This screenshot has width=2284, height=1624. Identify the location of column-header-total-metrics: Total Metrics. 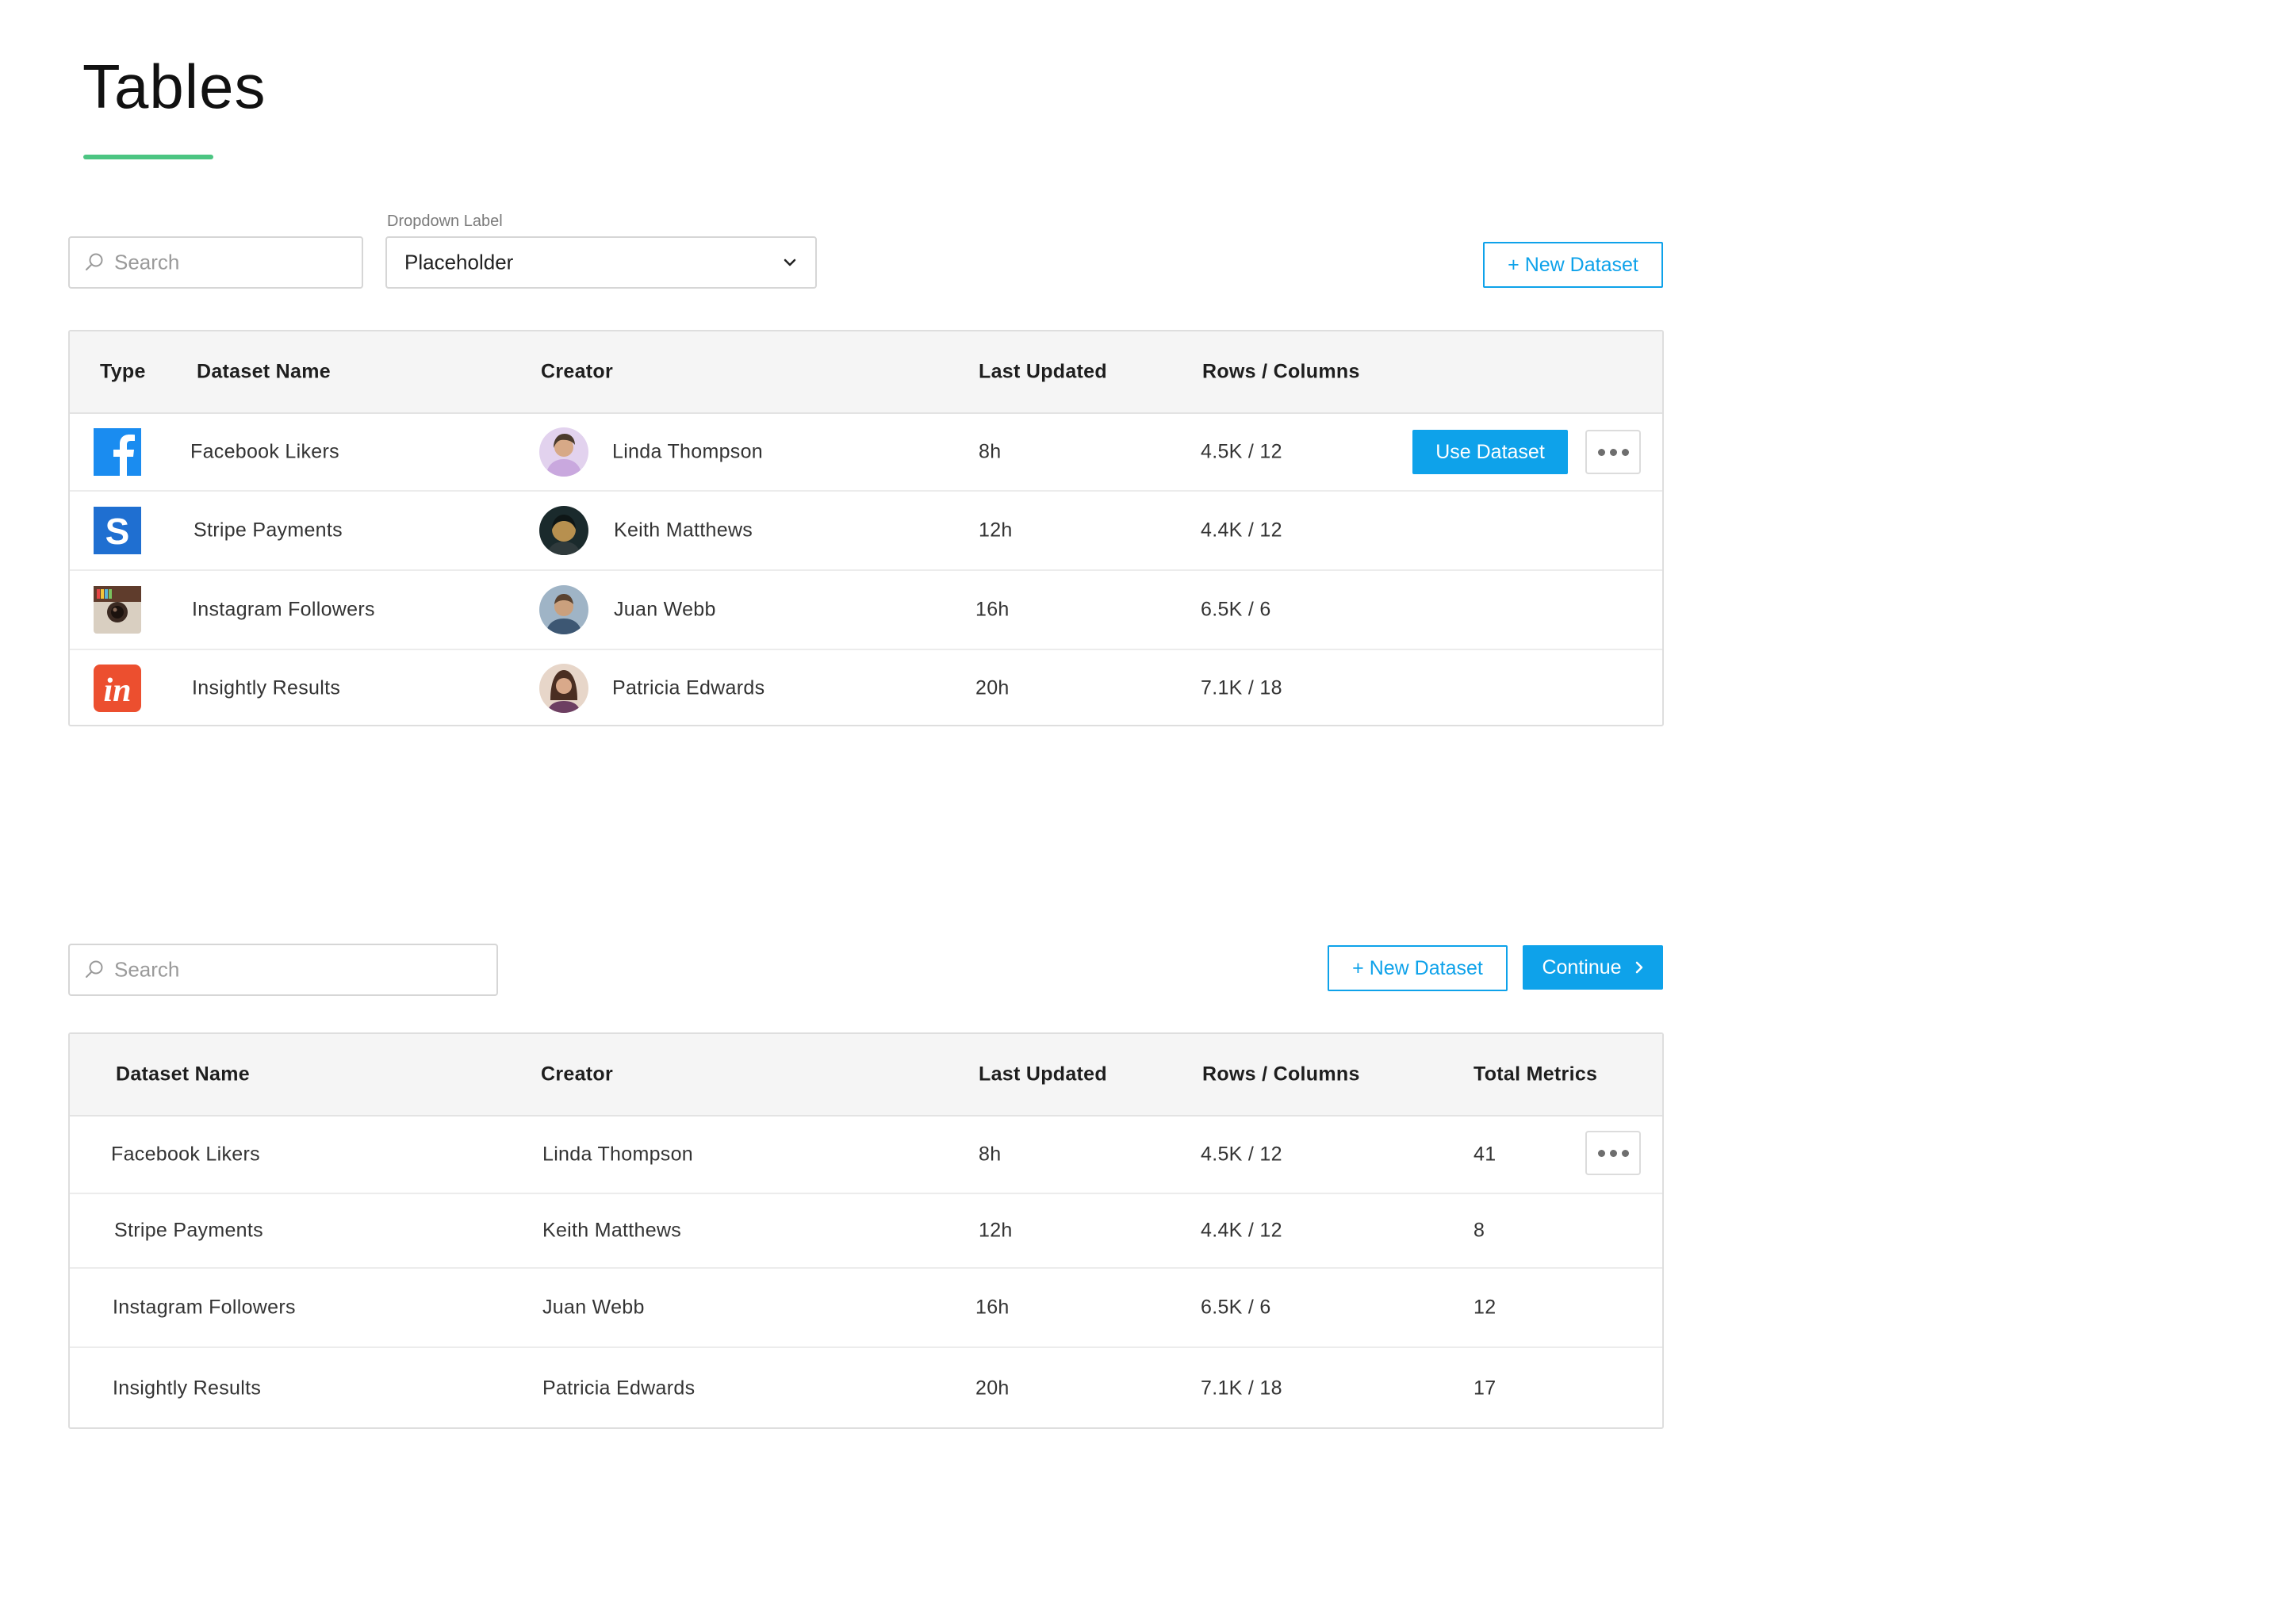
(1535, 1074).